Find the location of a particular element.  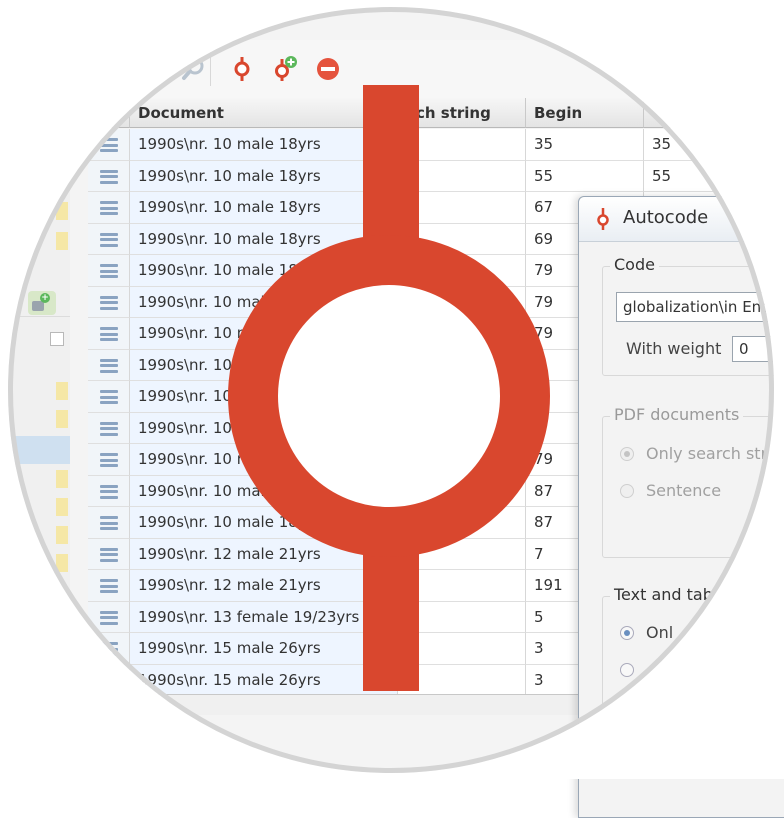

code-button is located at coordinates (242, 69).